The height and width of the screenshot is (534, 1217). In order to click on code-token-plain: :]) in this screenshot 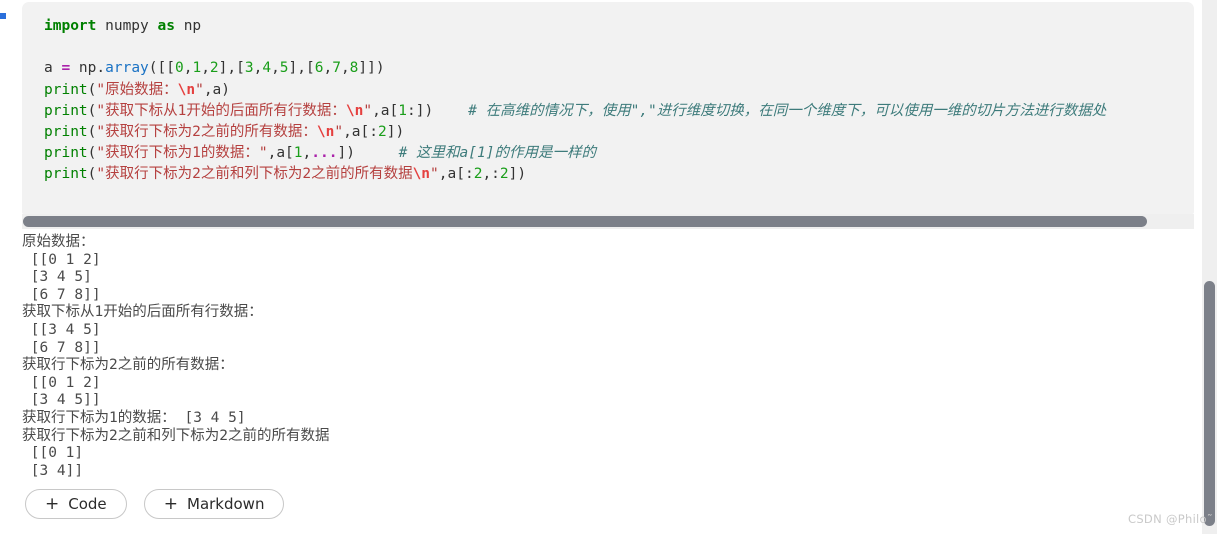, I will do `click(420, 110)`.